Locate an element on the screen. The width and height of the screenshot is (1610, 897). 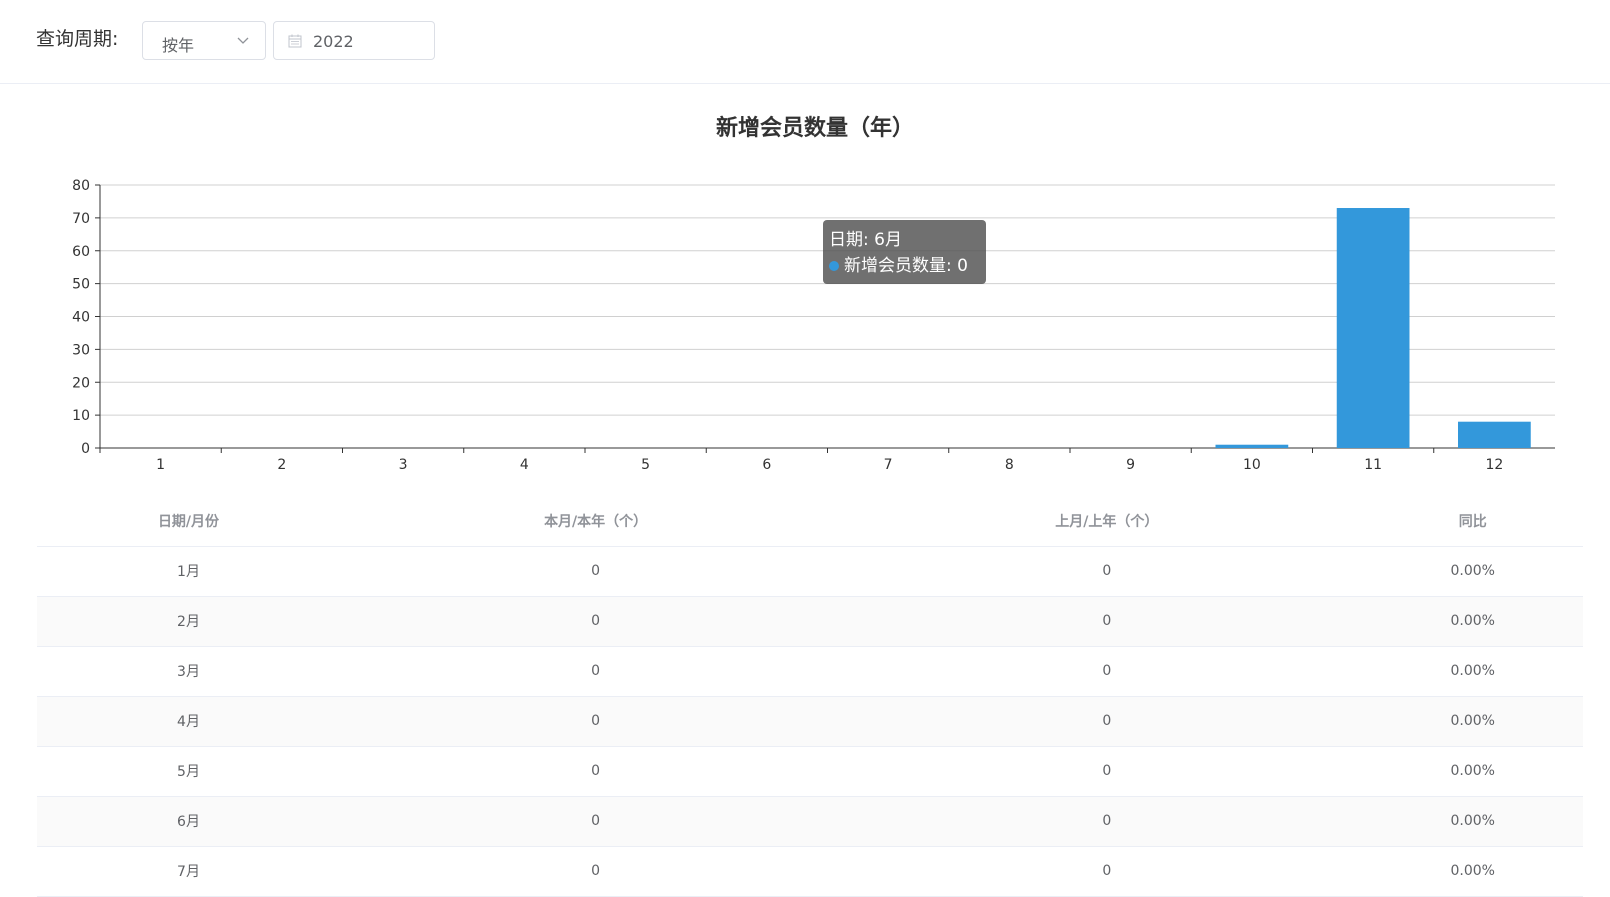
y-tick-label: 10 is located at coordinates (81, 416).